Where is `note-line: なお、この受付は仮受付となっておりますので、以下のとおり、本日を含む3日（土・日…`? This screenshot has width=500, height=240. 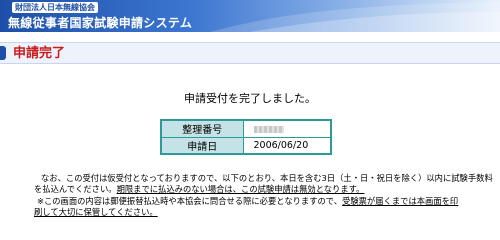 note-line: なお、この受付は仮受付となっておりますので、以下のとおり、本日を含む3日（土・日… is located at coordinates (267, 178).